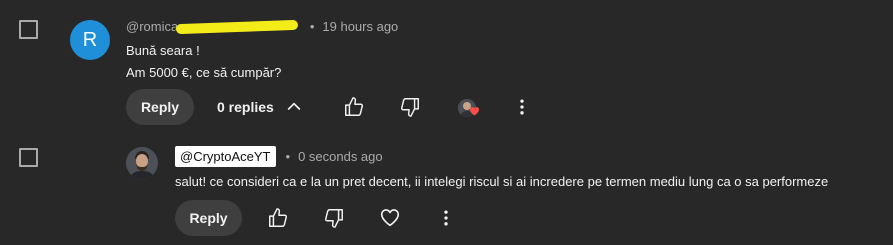 This screenshot has width=893, height=245. I want to click on heart-button, so click(390, 218).